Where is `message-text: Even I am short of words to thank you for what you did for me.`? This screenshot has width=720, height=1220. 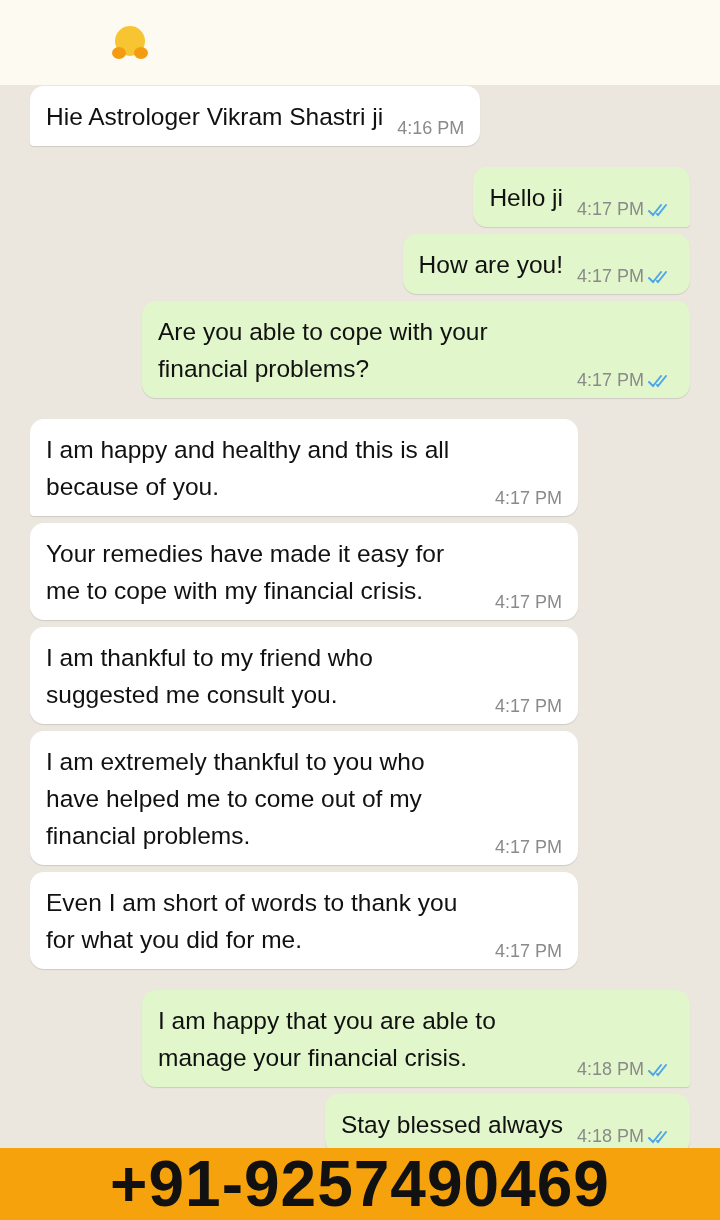 message-text: Even I am short of words to thank you for what you did for me. is located at coordinates (252, 921).